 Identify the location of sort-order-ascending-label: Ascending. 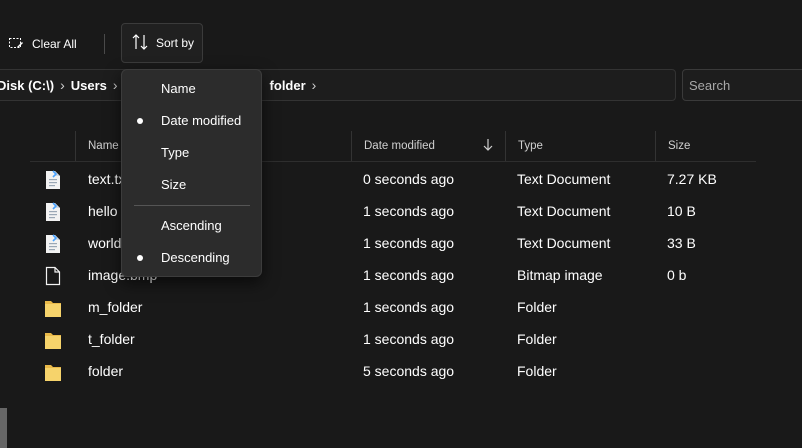
(191, 225).